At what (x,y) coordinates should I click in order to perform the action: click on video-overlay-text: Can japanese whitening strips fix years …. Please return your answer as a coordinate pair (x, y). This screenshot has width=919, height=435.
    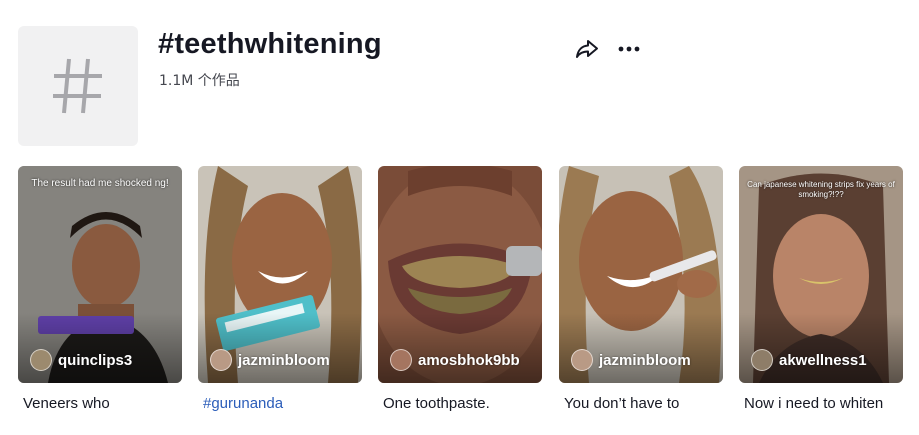
    Looking at the image, I should click on (821, 189).